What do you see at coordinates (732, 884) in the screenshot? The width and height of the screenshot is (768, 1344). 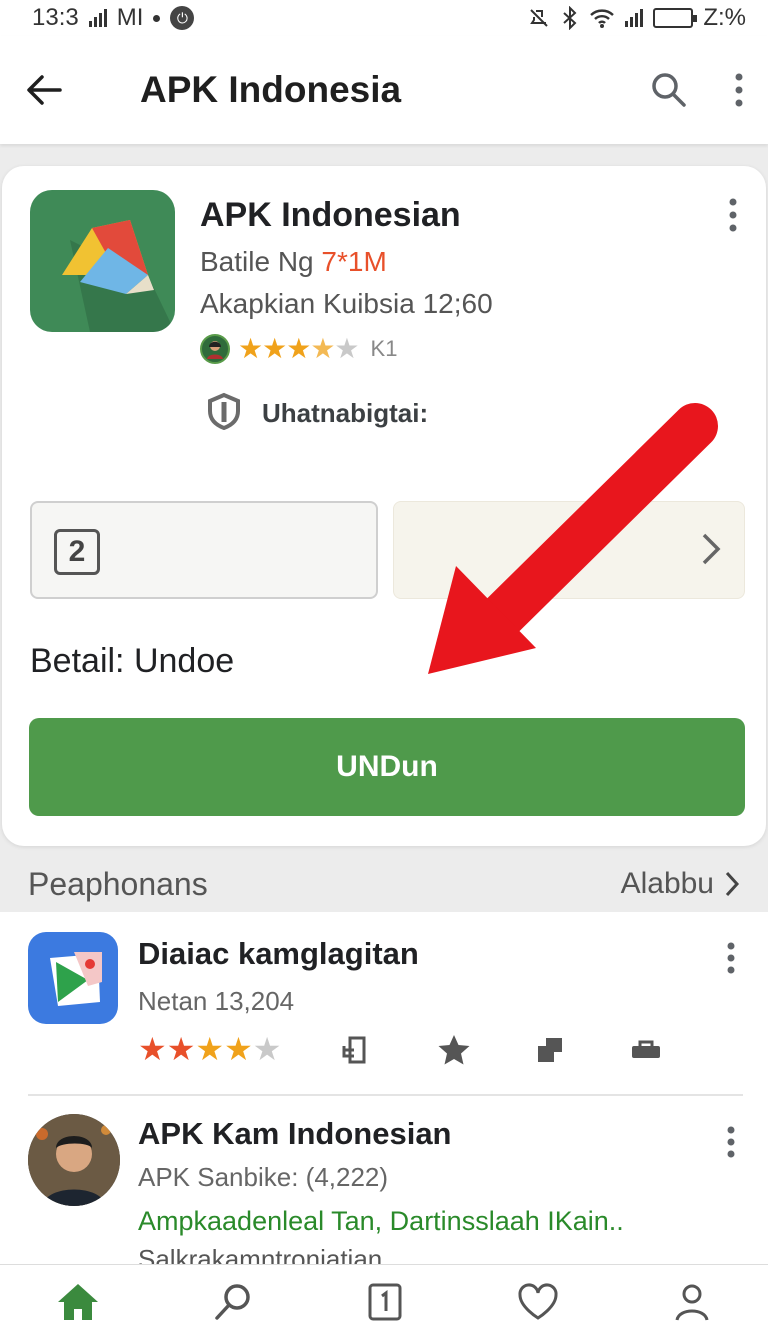 I see `chevron-right-icon` at bounding box center [732, 884].